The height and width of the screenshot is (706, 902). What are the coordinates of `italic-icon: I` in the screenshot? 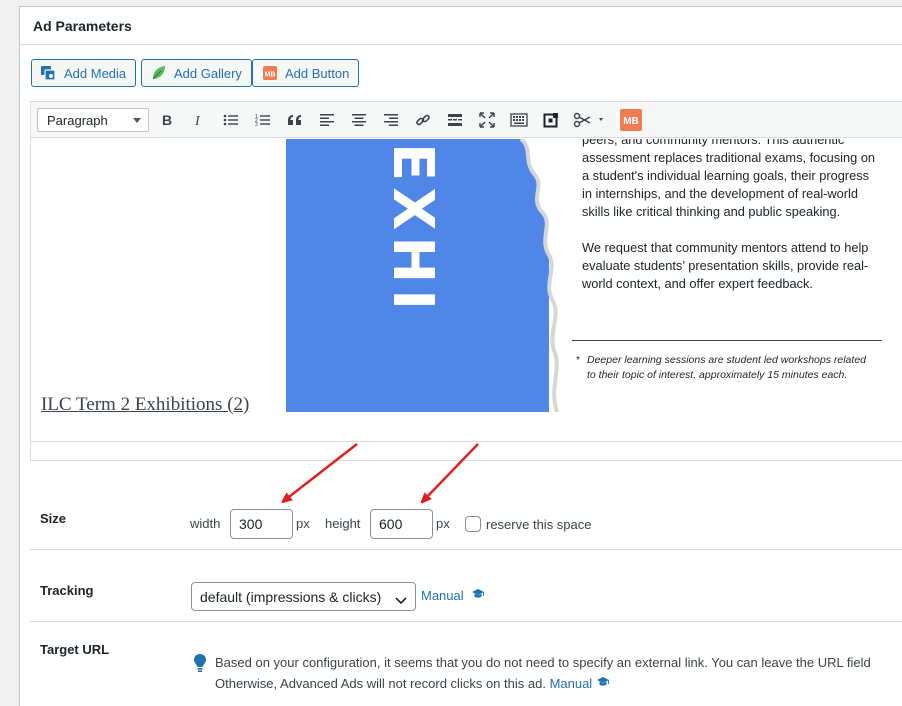 It's located at (199, 120).